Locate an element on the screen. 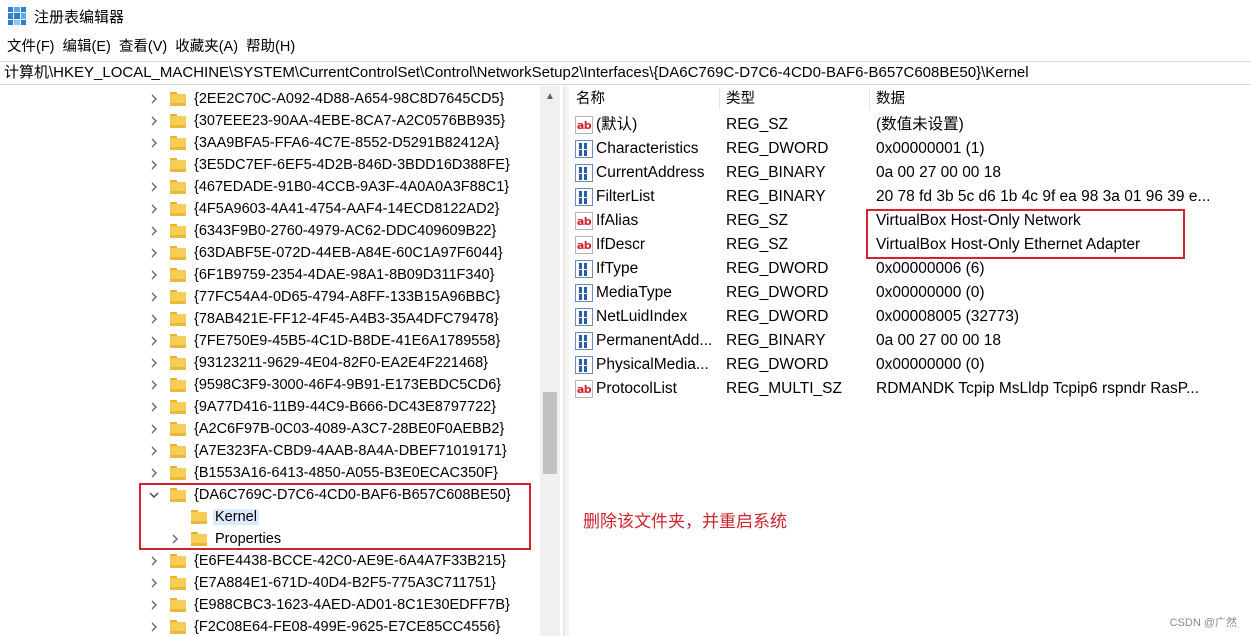 This screenshot has height=636, width=1251. tree-item: {6343F9B0-2760-4979-AC62-DDC409609B22} is located at coordinates (322, 231).